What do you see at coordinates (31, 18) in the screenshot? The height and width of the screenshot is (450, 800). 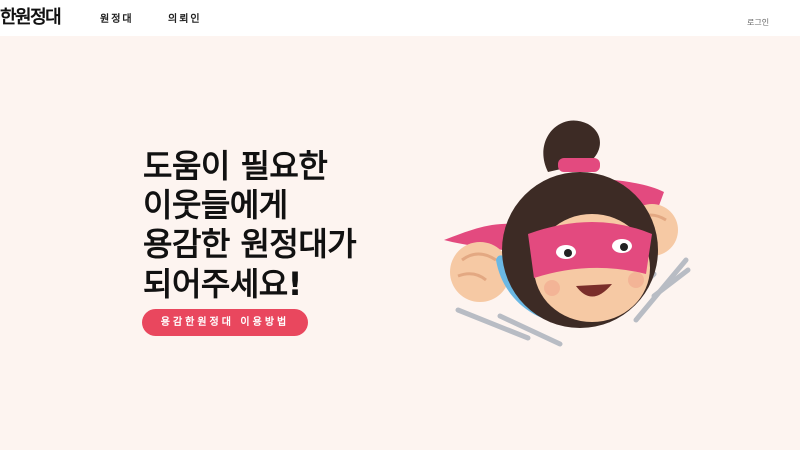 I see `site-logo: 한원정대` at bounding box center [31, 18].